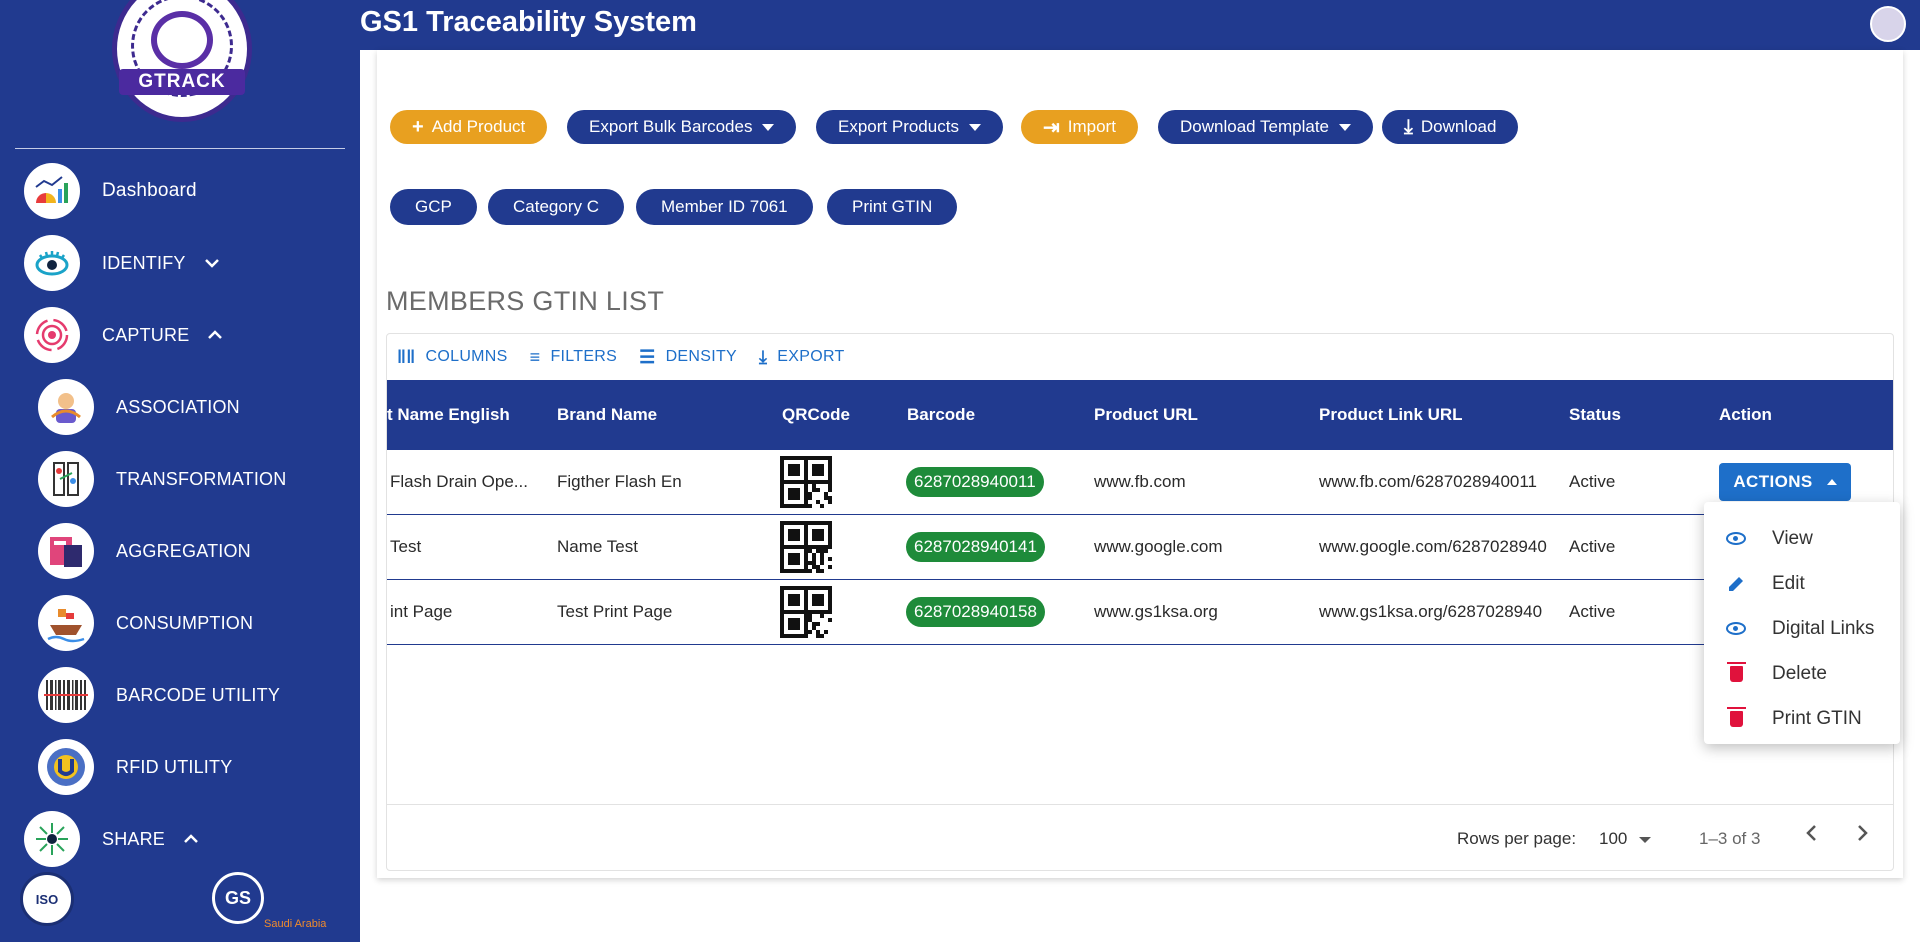 Image resolution: width=1920 pixels, height=942 pixels. Describe the element at coordinates (452, 357) in the screenshot. I see `columns-button: ‖‖ COLUMNS` at that location.